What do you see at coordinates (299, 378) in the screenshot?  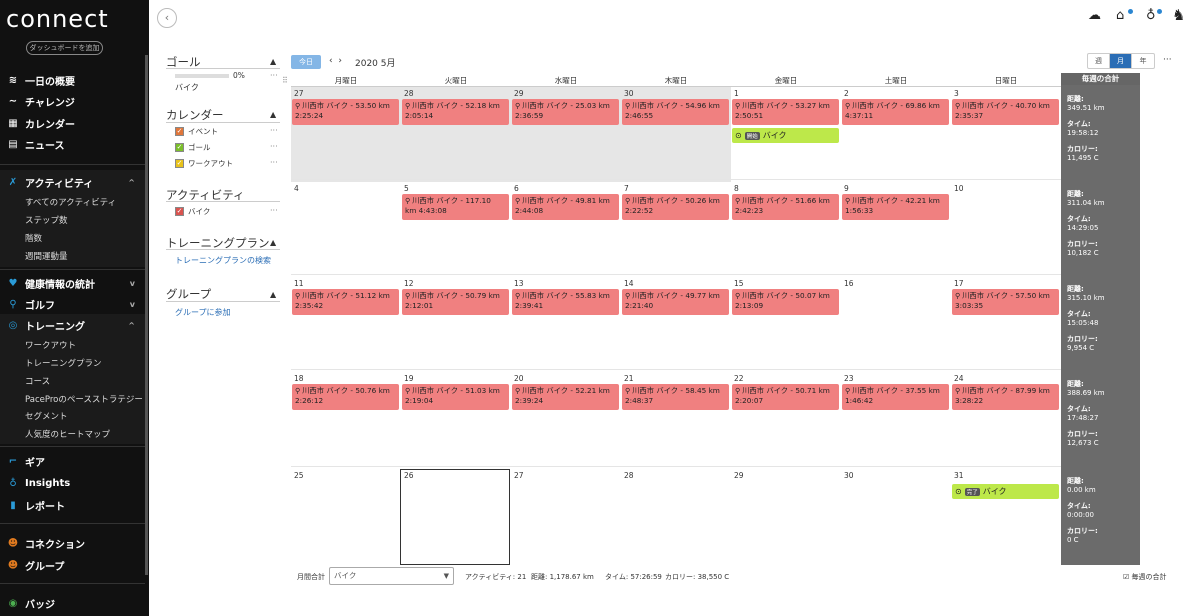 I see `day-number: 18` at bounding box center [299, 378].